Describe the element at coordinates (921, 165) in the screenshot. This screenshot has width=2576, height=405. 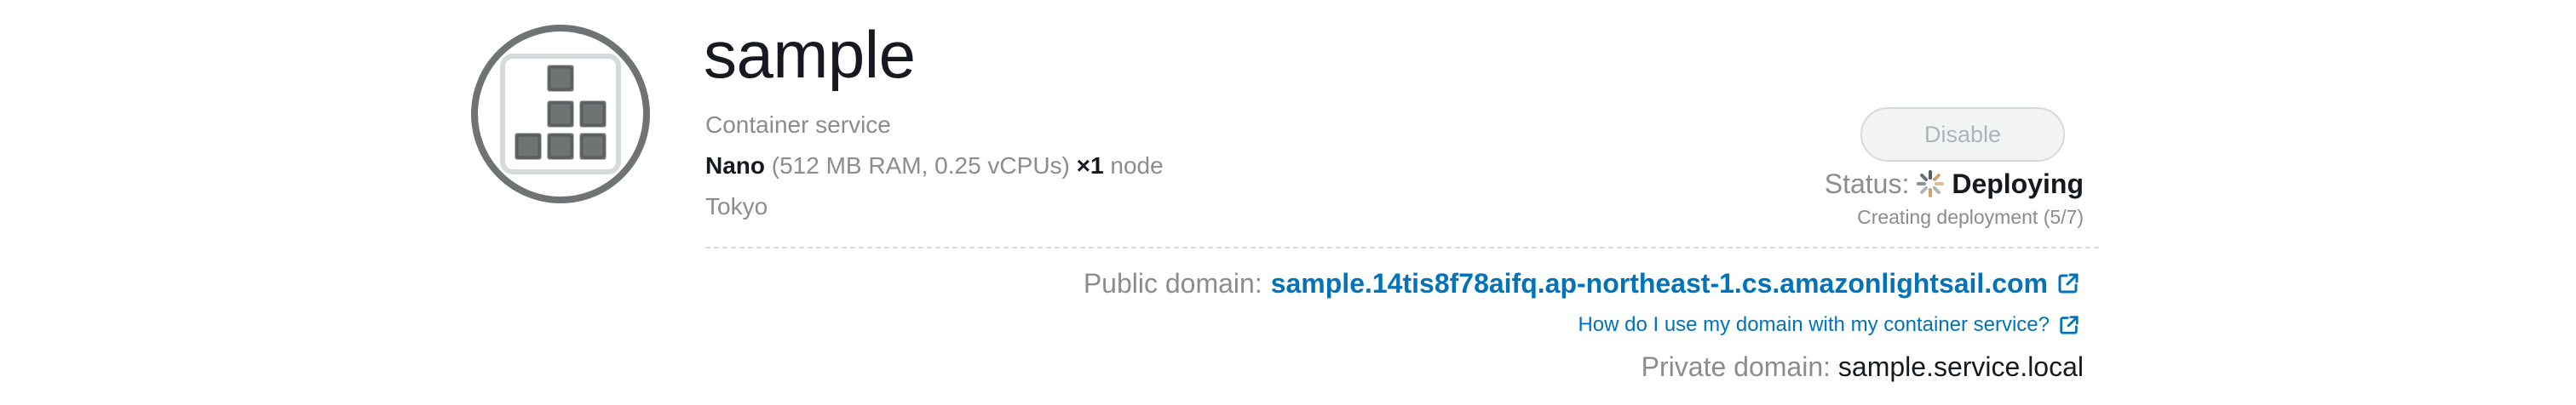
I see `power-specs: (512 MB RAM, 0.25 vCPUs)` at that location.